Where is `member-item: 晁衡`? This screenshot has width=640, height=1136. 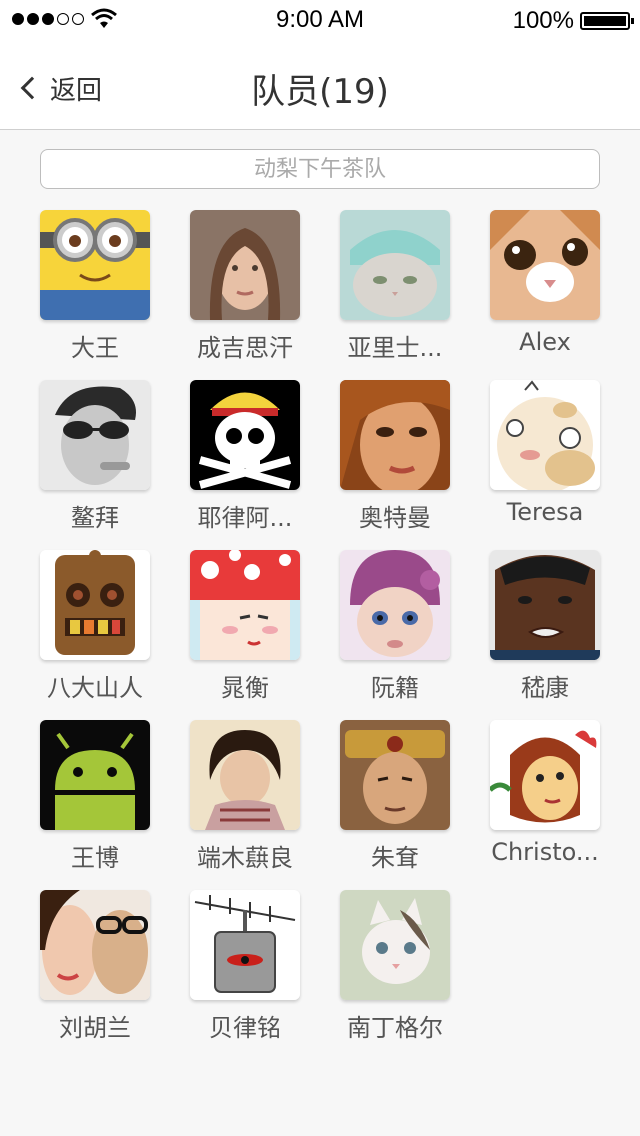
member-item: 晁衡 is located at coordinates (240, 630).